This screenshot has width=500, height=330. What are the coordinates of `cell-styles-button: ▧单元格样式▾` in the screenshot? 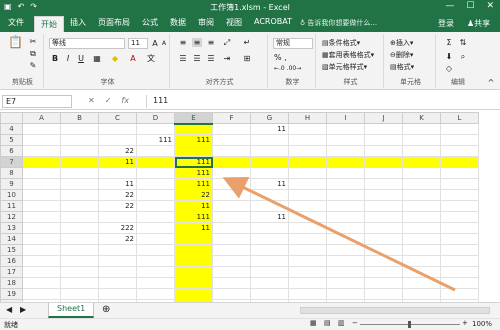 It's located at (344, 67).